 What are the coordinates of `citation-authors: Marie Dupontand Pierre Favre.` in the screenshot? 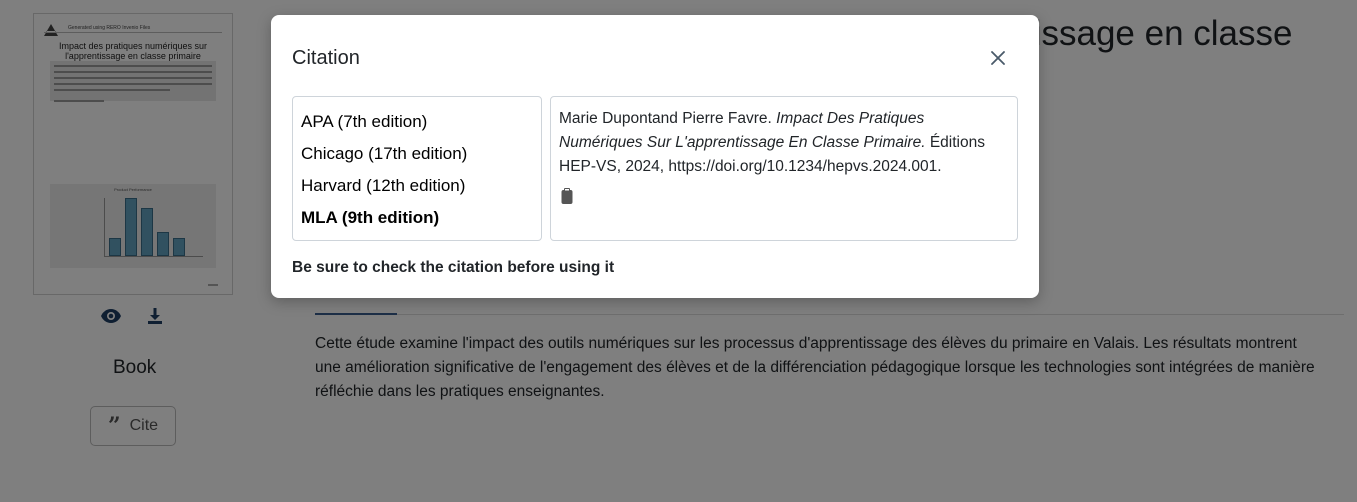 It's located at (665, 118).